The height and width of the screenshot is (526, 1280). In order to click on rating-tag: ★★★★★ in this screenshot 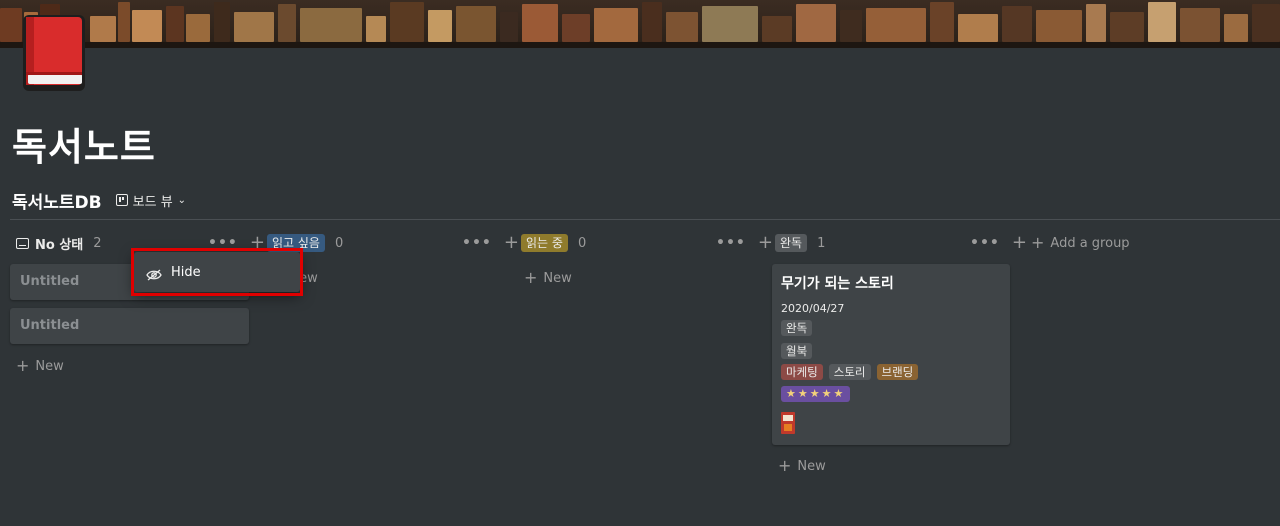, I will do `click(816, 394)`.